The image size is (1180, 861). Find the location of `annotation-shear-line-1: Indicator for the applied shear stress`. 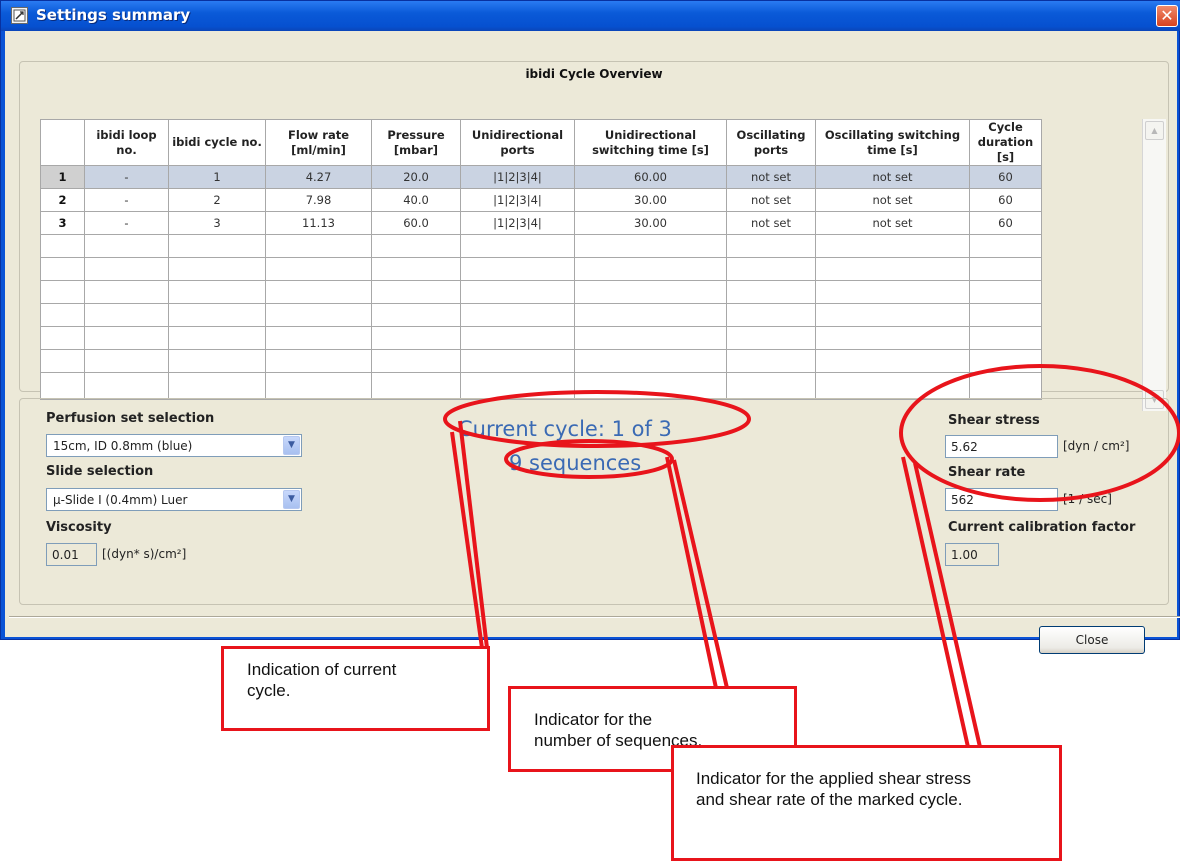

annotation-shear-line-1: Indicator for the applied shear stress is located at coordinates (833, 778).